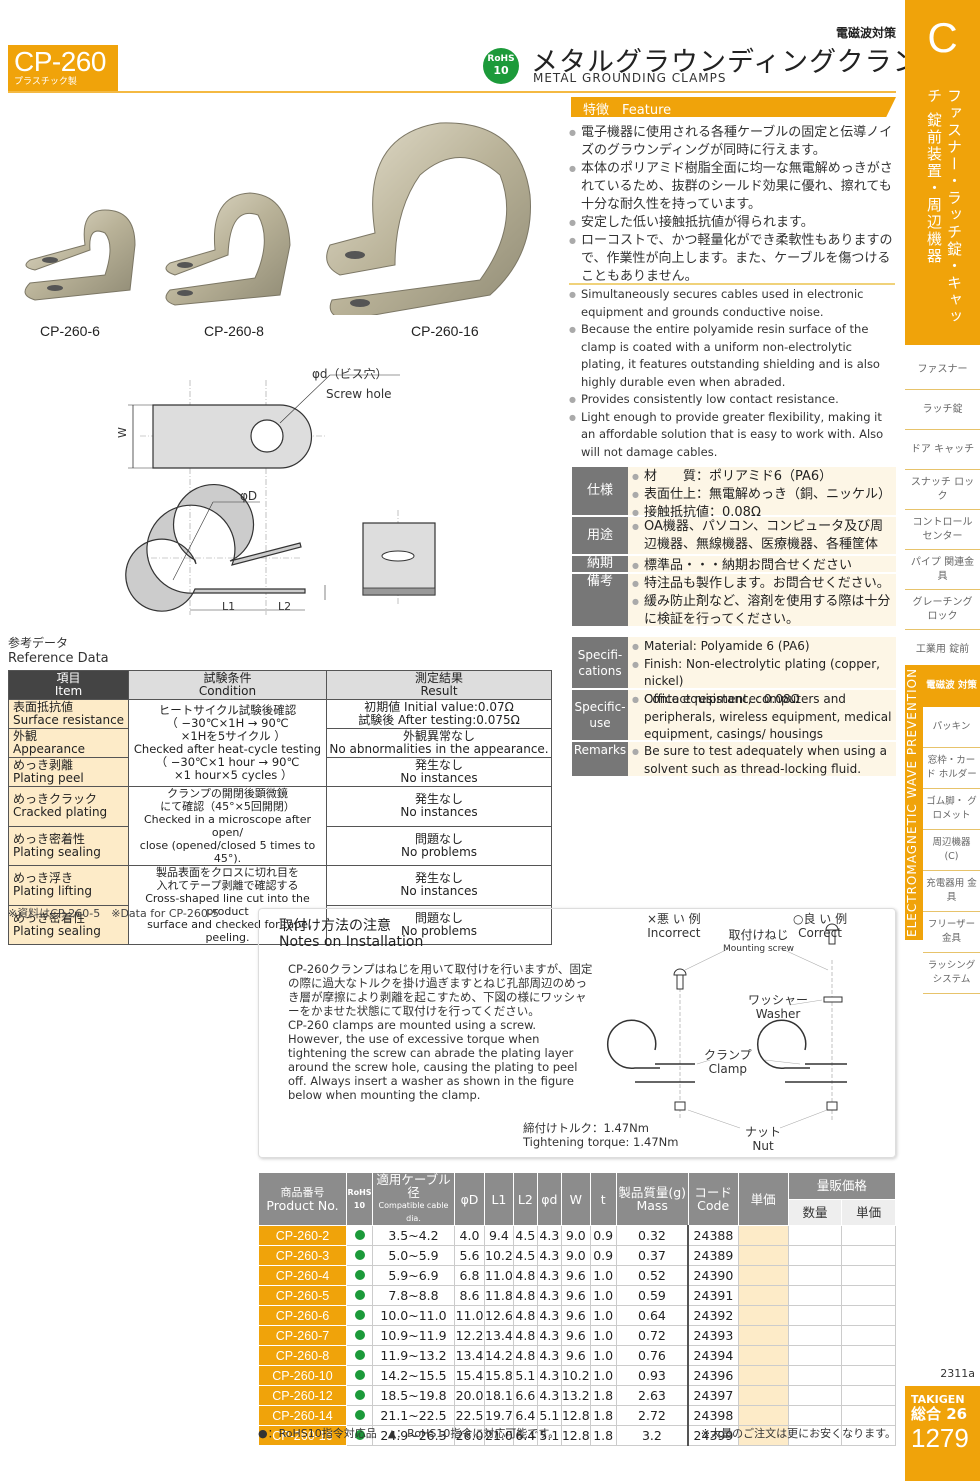 Image resolution: width=980 pixels, height=1481 pixels. I want to click on product-number: CP-260-6, so click(302, 1315).